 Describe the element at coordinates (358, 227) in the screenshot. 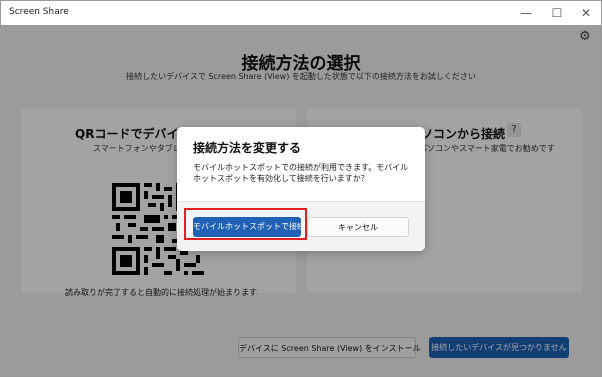

I see `cancel-button: キャンセル` at that location.